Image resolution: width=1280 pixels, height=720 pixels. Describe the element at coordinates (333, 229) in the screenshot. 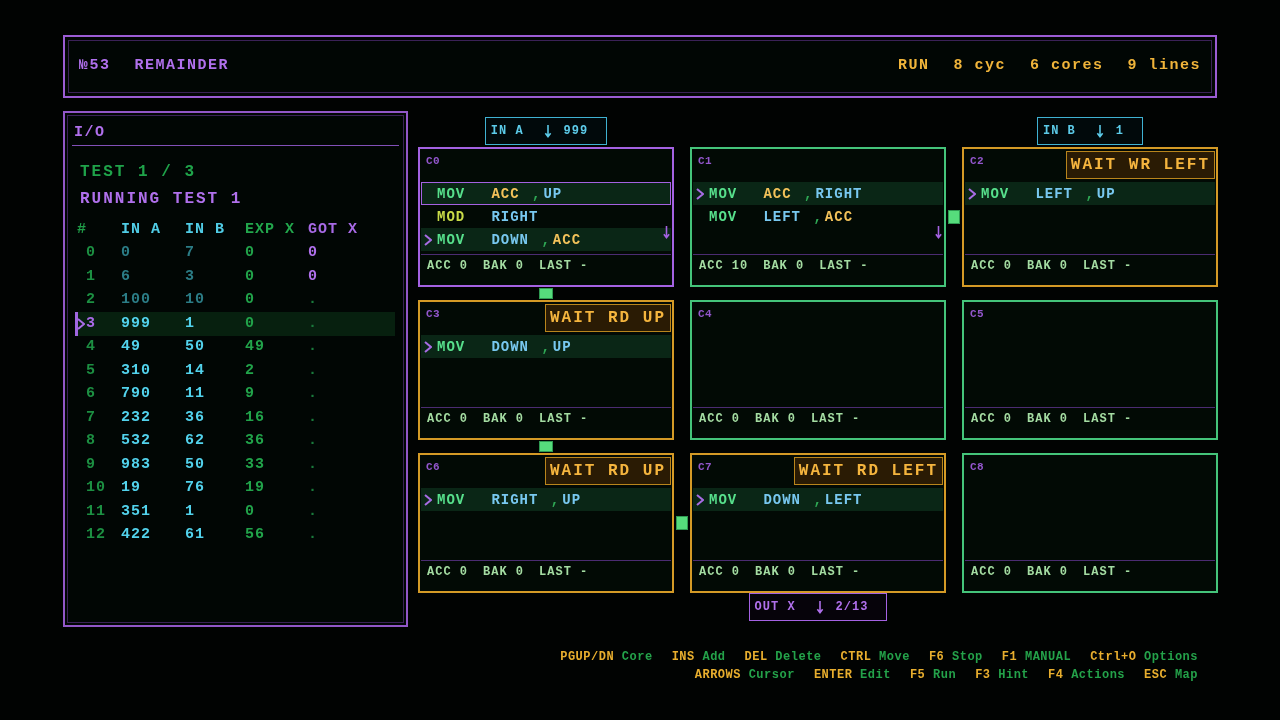

I see `column-header: GOT X` at that location.